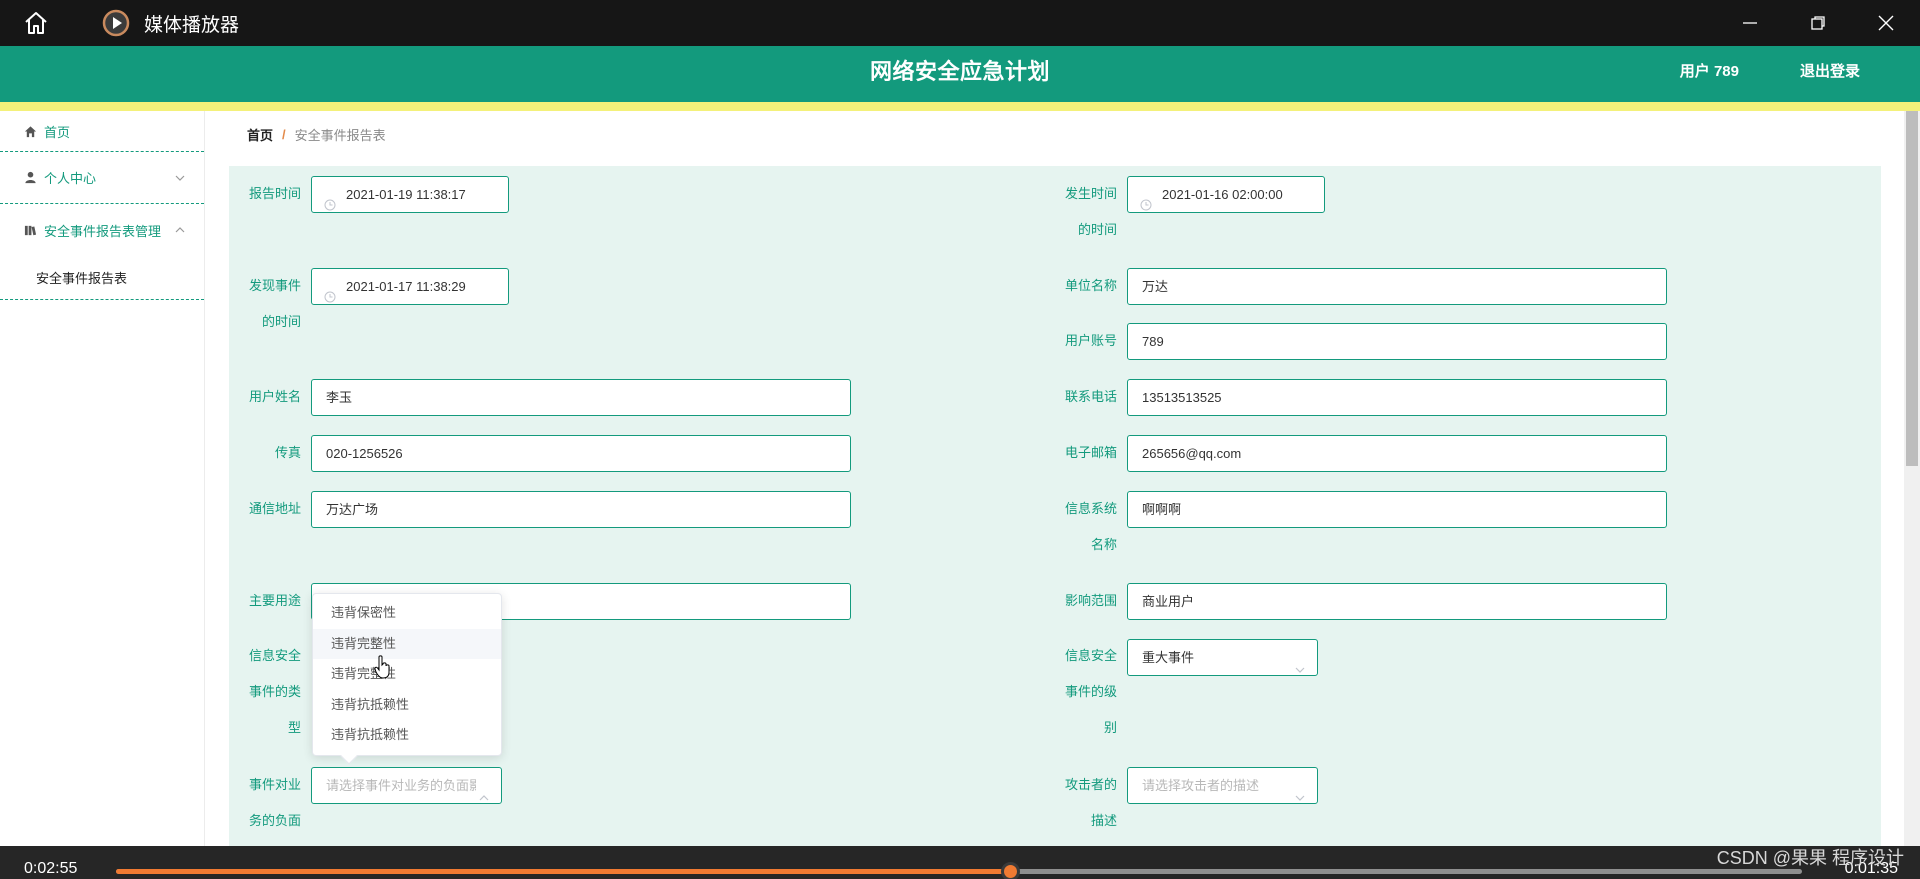 The height and width of the screenshot is (879, 1920). Describe the element at coordinates (30, 230) in the screenshot. I see `book-icon` at that location.